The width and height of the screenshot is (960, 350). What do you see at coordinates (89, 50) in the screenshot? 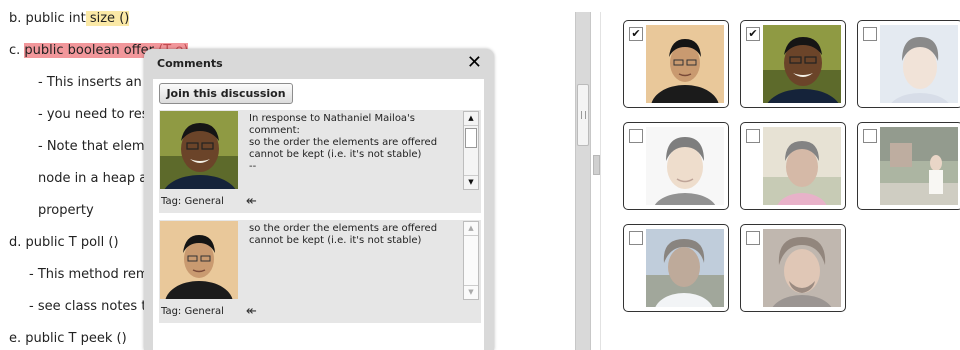
I see `highlight-text: public boolean offer` at bounding box center [89, 50].